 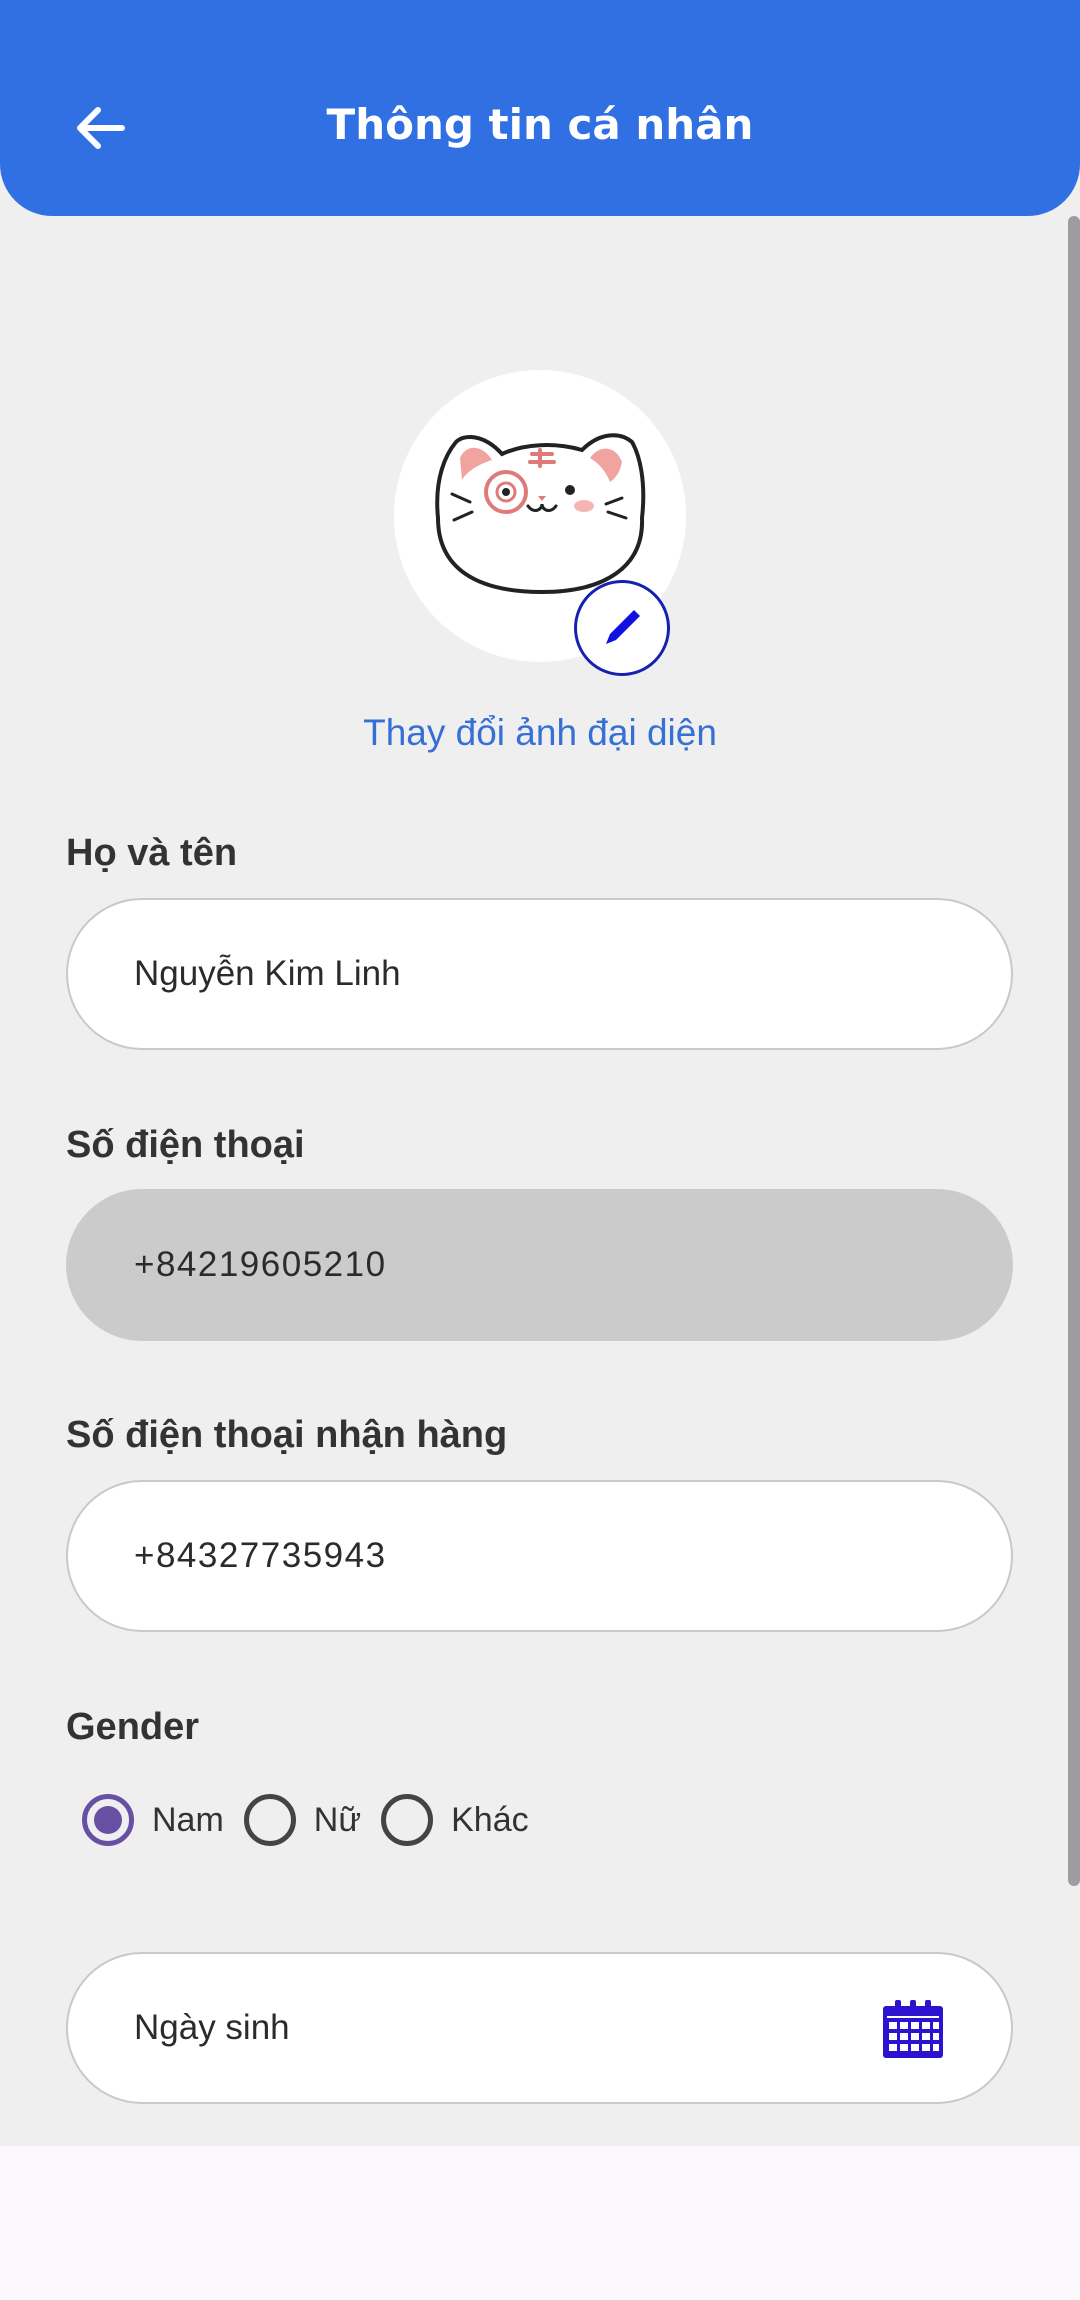 I want to click on gender-option-nu-label: Nữ, so click(x=337, y=1820).